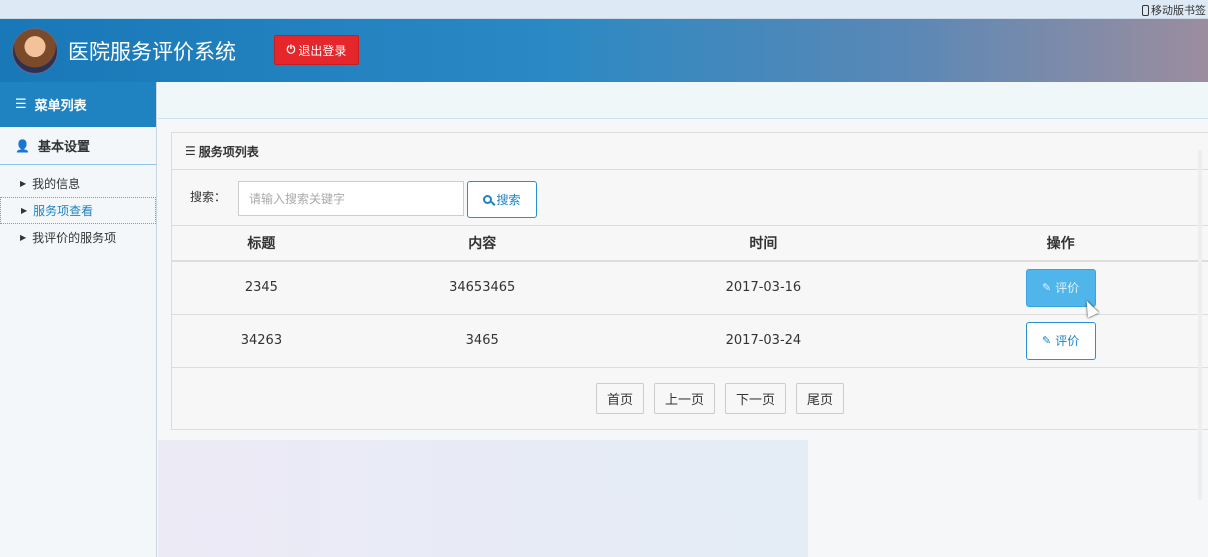 This screenshot has height=557, width=1208. I want to click on sidebar: ☰ 菜单列表 👤 基本设置 ▶ 我的信息 ▶ 服务项查看 ▶ 我评价的服务项, so click(78, 319).